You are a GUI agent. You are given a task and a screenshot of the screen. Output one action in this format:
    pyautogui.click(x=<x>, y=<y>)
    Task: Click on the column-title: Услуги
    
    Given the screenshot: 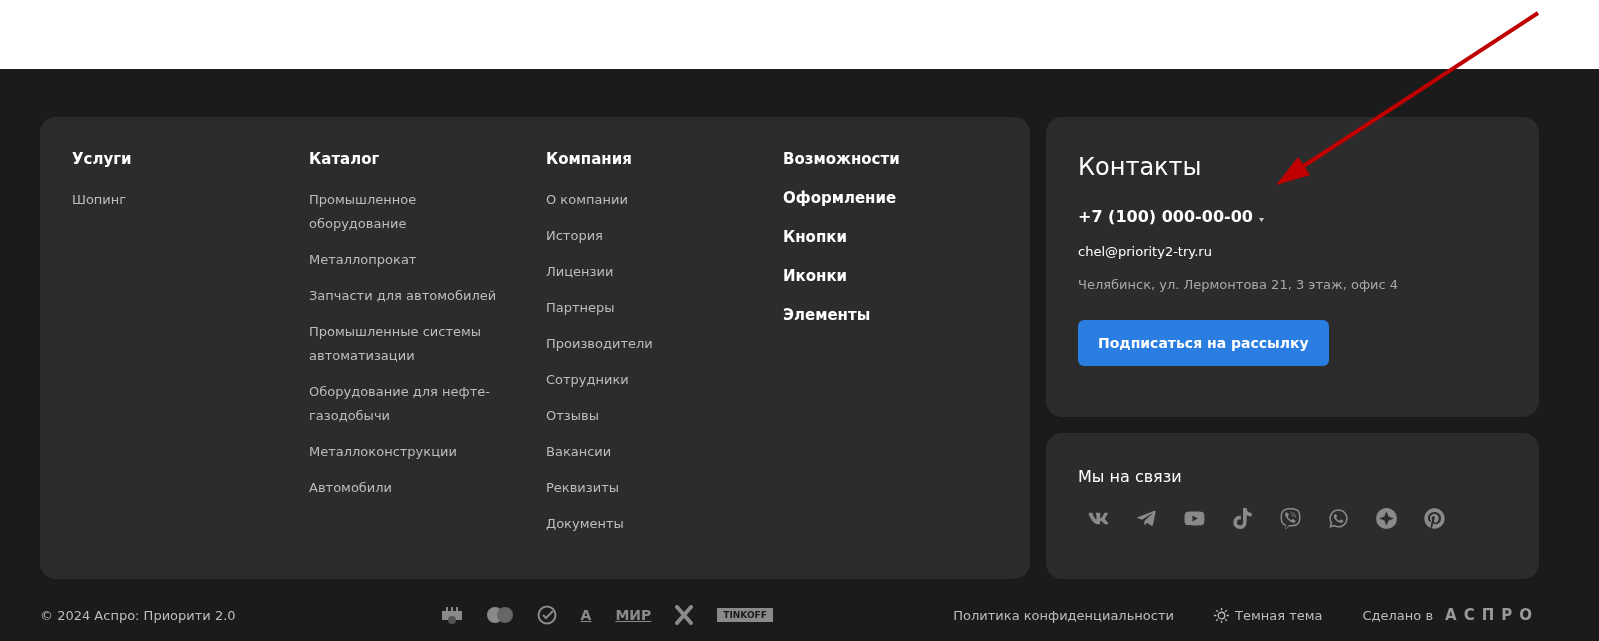 What is the action you would take?
    pyautogui.click(x=102, y=159)
    